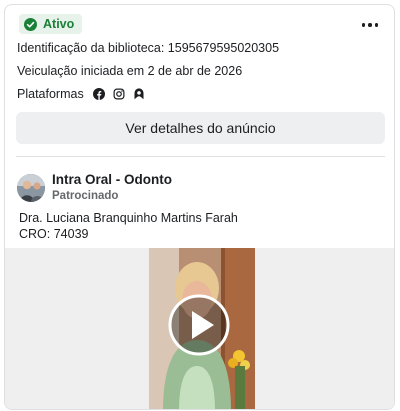  What do you see at coordinates (128, 218) in the screenshot?
I see `ad-body-line: Dra. Luciana Branquinho Martins Farah` at bounding box center [128, 218].